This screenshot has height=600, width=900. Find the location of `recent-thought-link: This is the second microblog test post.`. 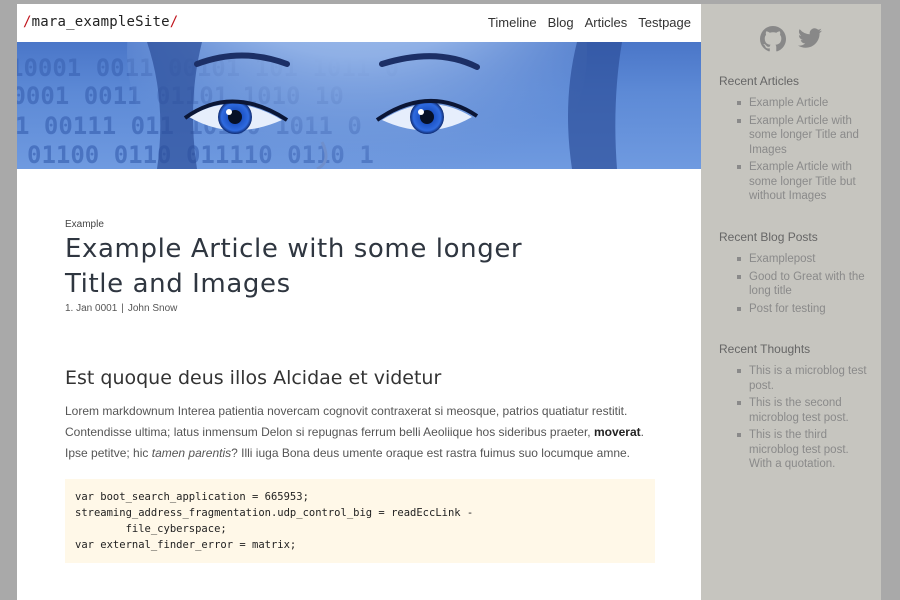

recent-thought-link: This is the second microblog test post. is located at coordinates (799, 410).